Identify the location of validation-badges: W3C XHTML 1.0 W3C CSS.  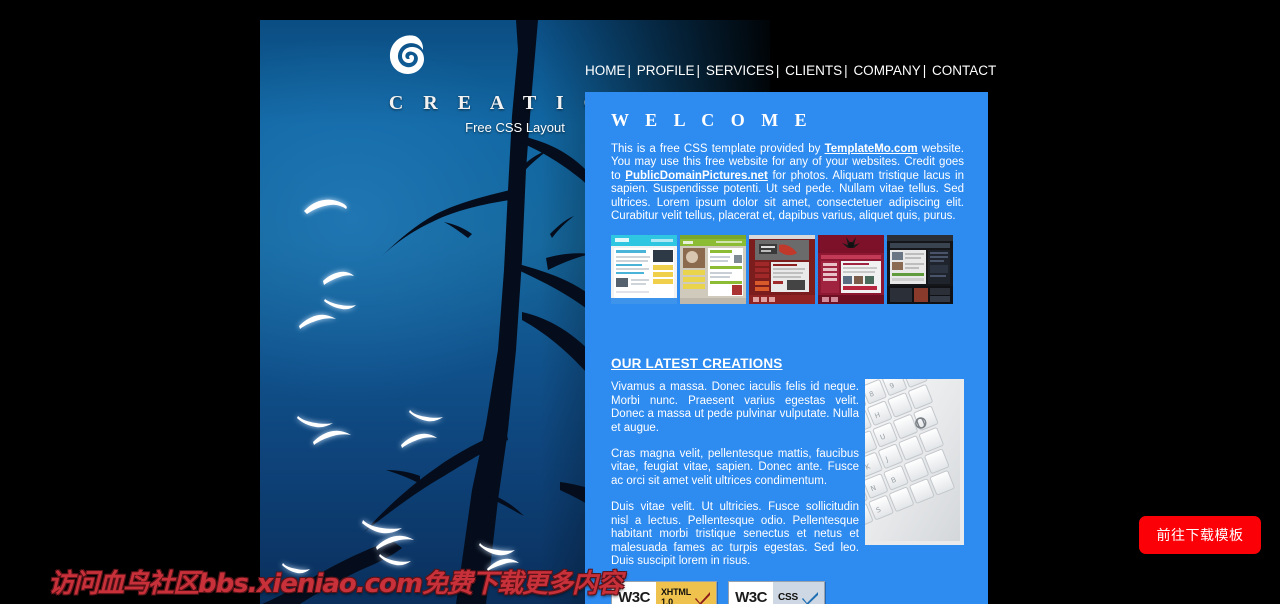
(787, 592).